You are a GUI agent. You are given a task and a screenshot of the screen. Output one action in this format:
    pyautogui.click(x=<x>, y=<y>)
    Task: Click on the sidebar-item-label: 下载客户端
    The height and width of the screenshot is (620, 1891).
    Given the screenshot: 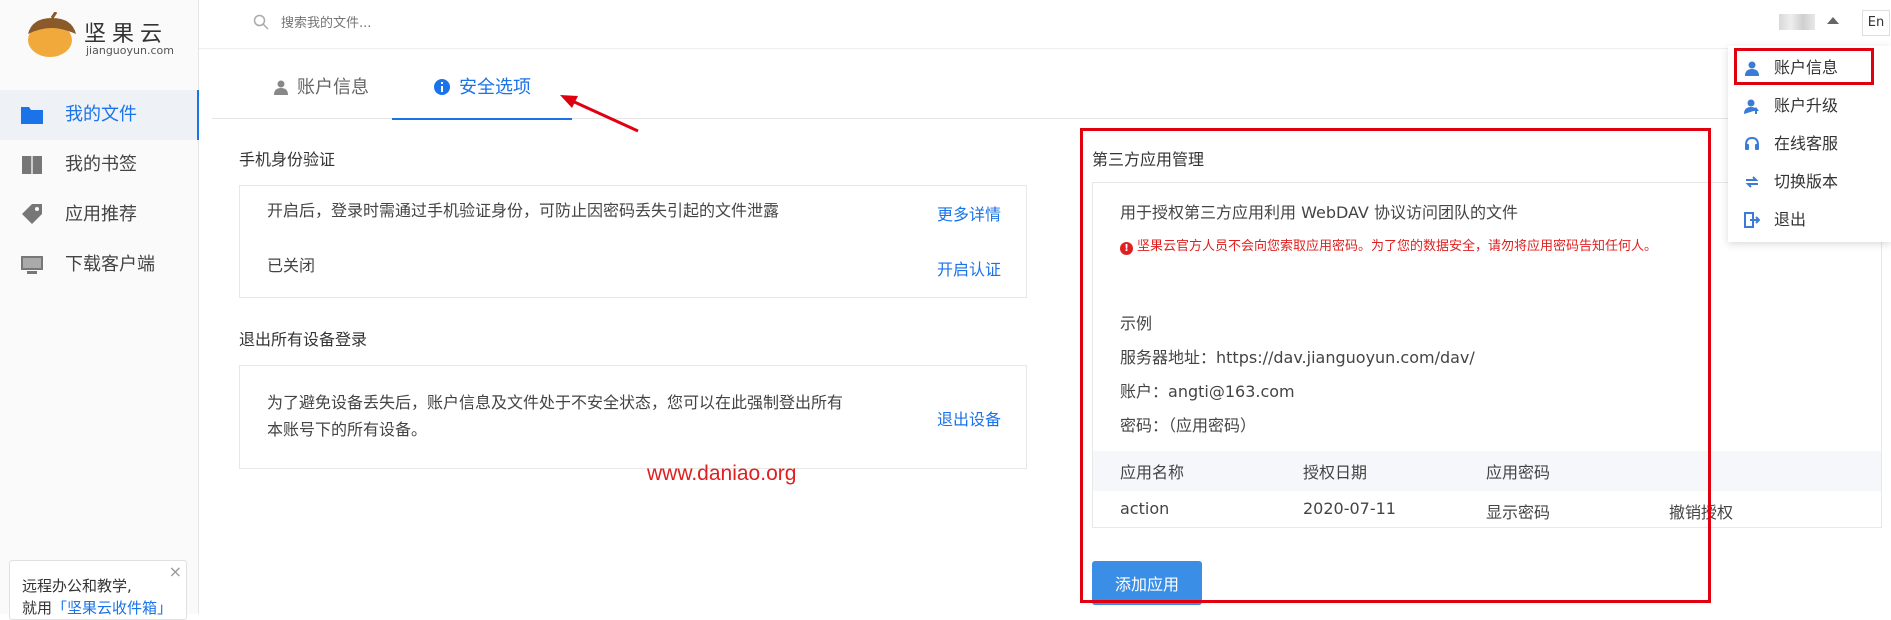 What is the action you would take?
    pyautogui.click(x=110, y=264)
    